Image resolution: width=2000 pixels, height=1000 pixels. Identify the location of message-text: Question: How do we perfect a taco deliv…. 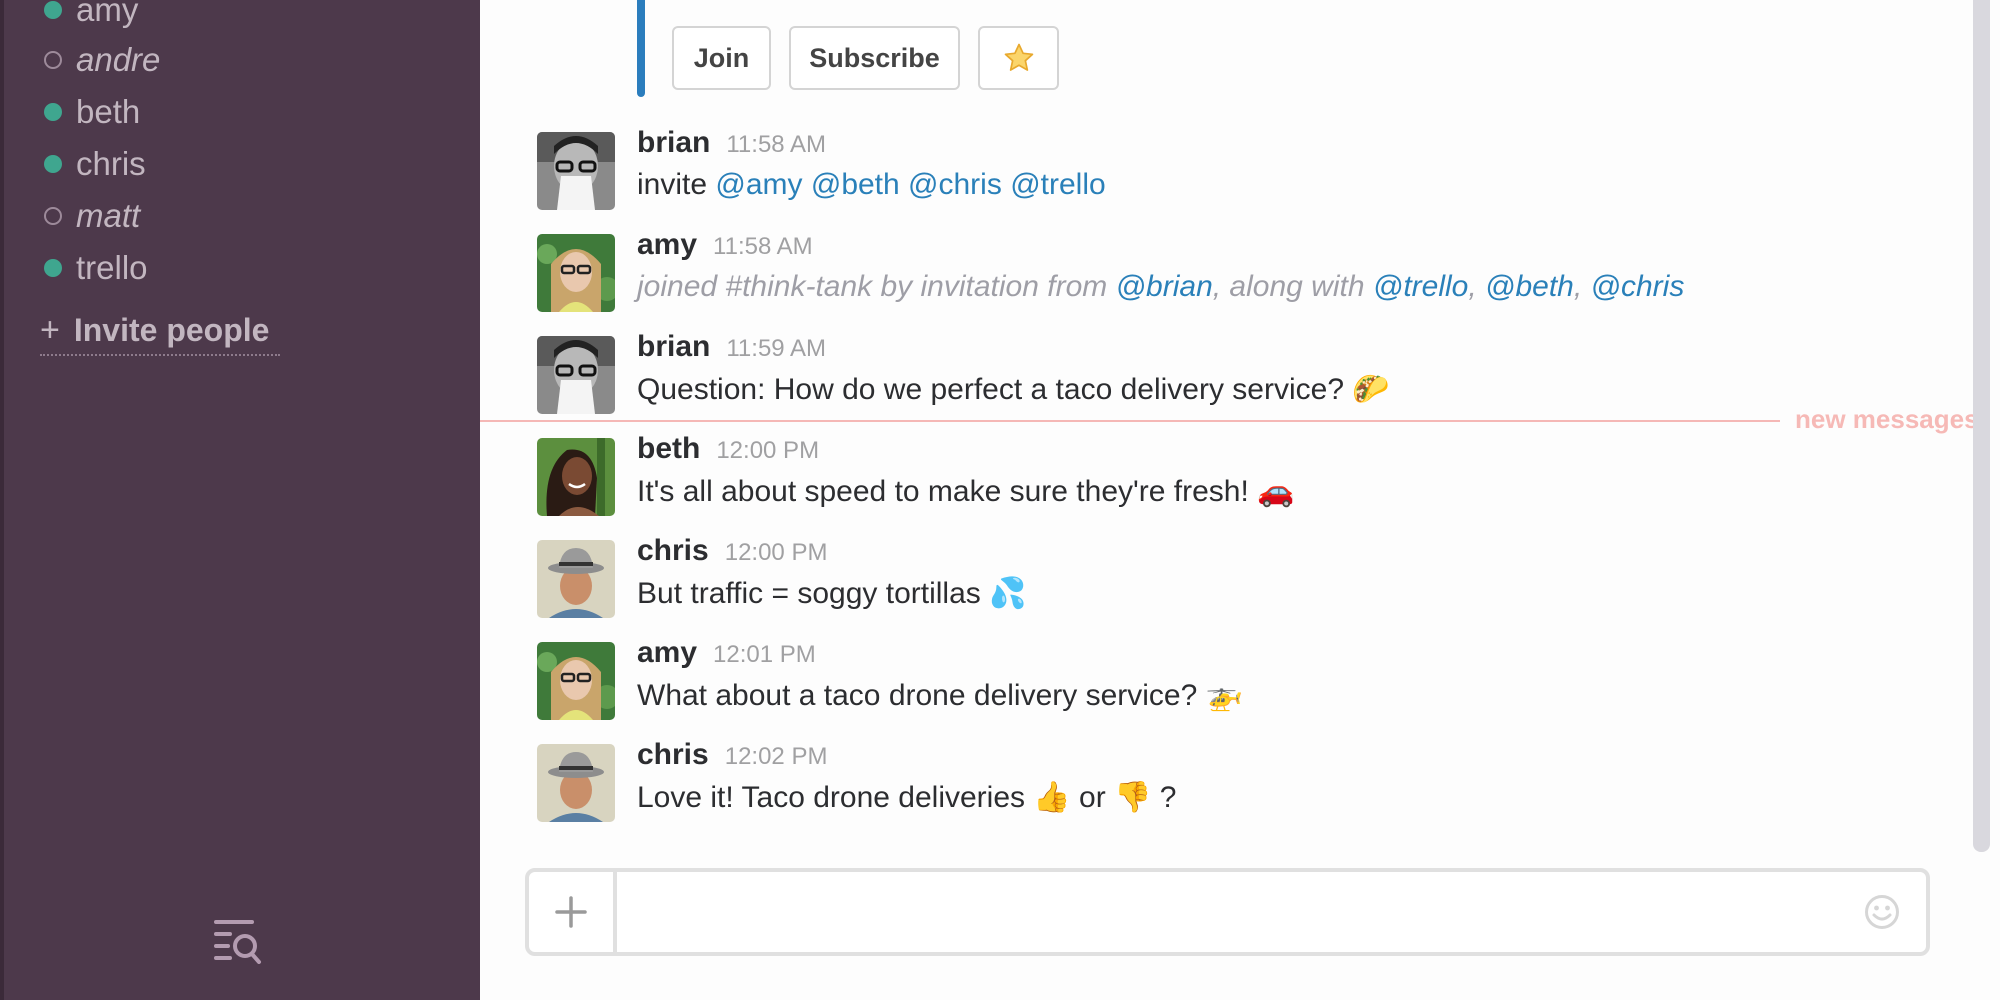
(995, 389).